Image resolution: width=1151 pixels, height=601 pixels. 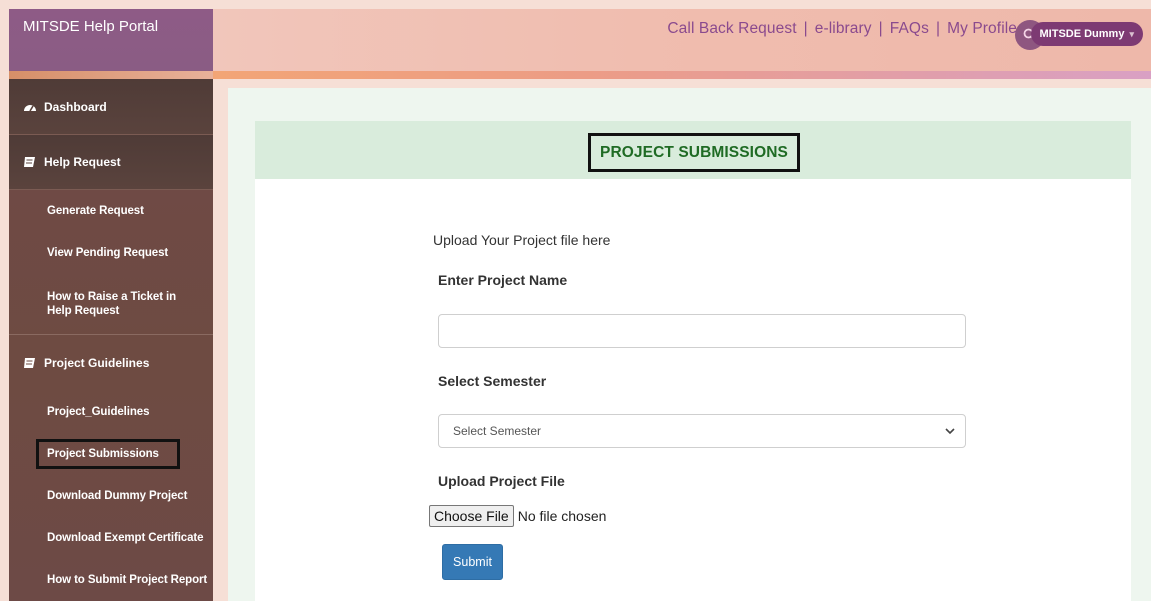 I want to click on submit-button: Submit, so click(x=472, y=562).